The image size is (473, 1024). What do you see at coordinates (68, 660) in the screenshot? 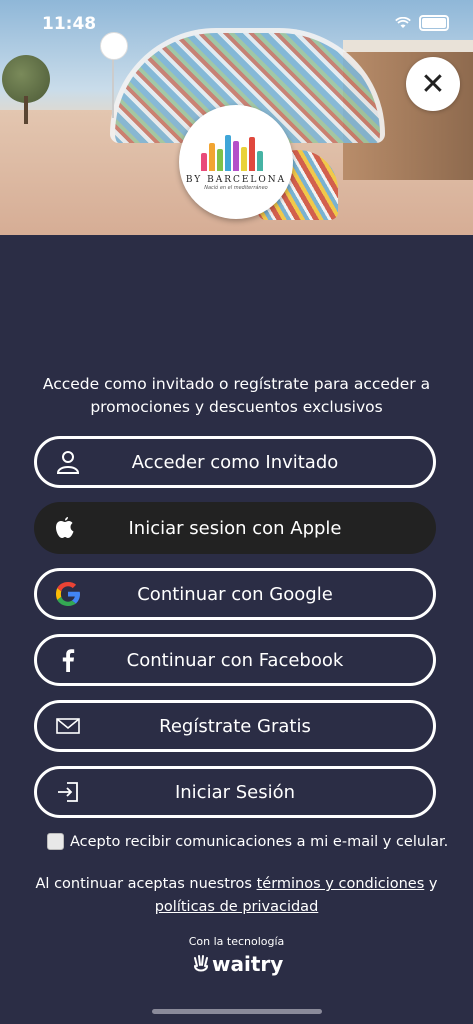
I see `facebook-icon` at bounding box center [68, 660].